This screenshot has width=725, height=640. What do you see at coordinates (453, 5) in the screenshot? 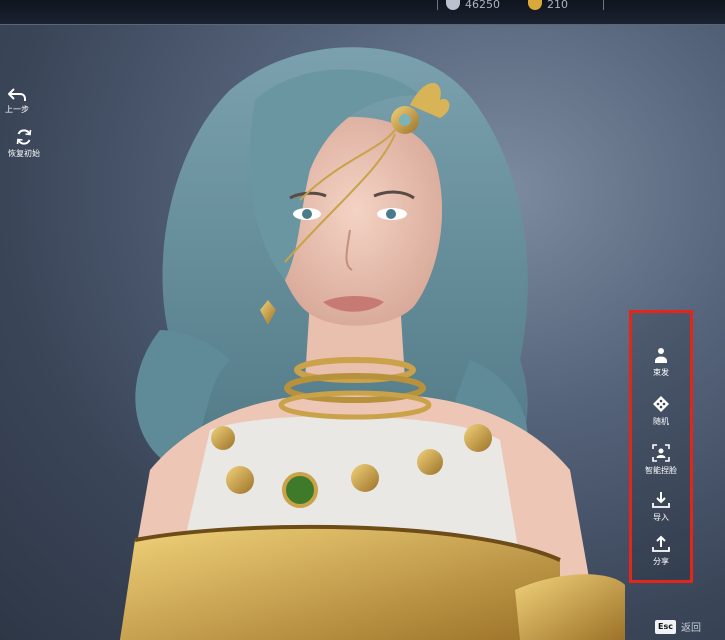
I see `coins-icon` at bounding box center [453, 5].